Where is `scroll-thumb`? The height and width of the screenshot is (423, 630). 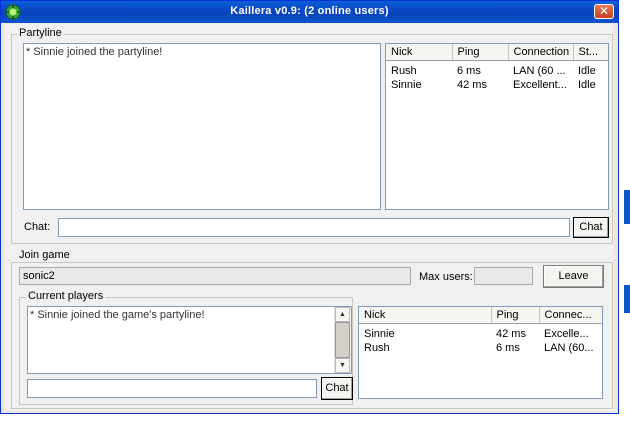
scroll-thumb is located at coordinates (342, 340).